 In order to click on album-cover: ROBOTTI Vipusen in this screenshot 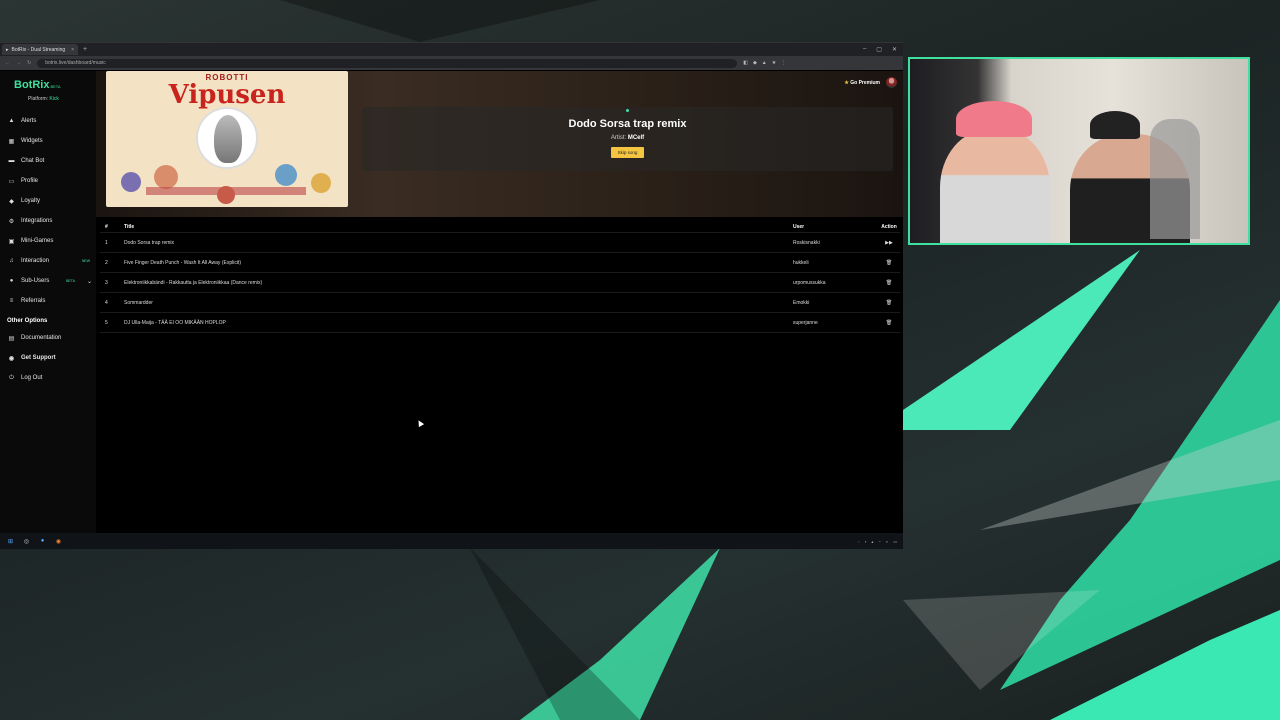, I will do `click(227, 139)`.